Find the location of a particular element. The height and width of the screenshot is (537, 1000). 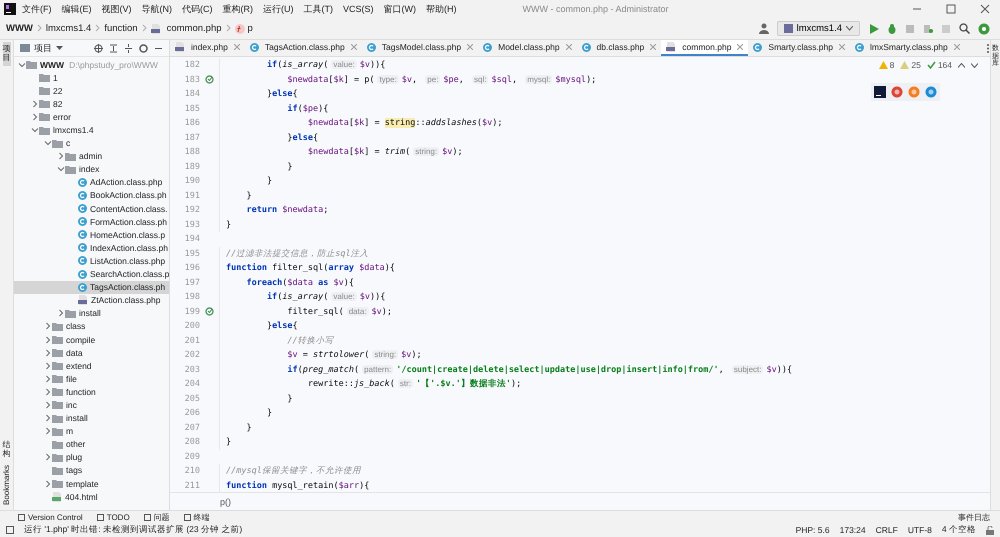

tool-window-tab: 项目 is located at coordinates (6, 54).